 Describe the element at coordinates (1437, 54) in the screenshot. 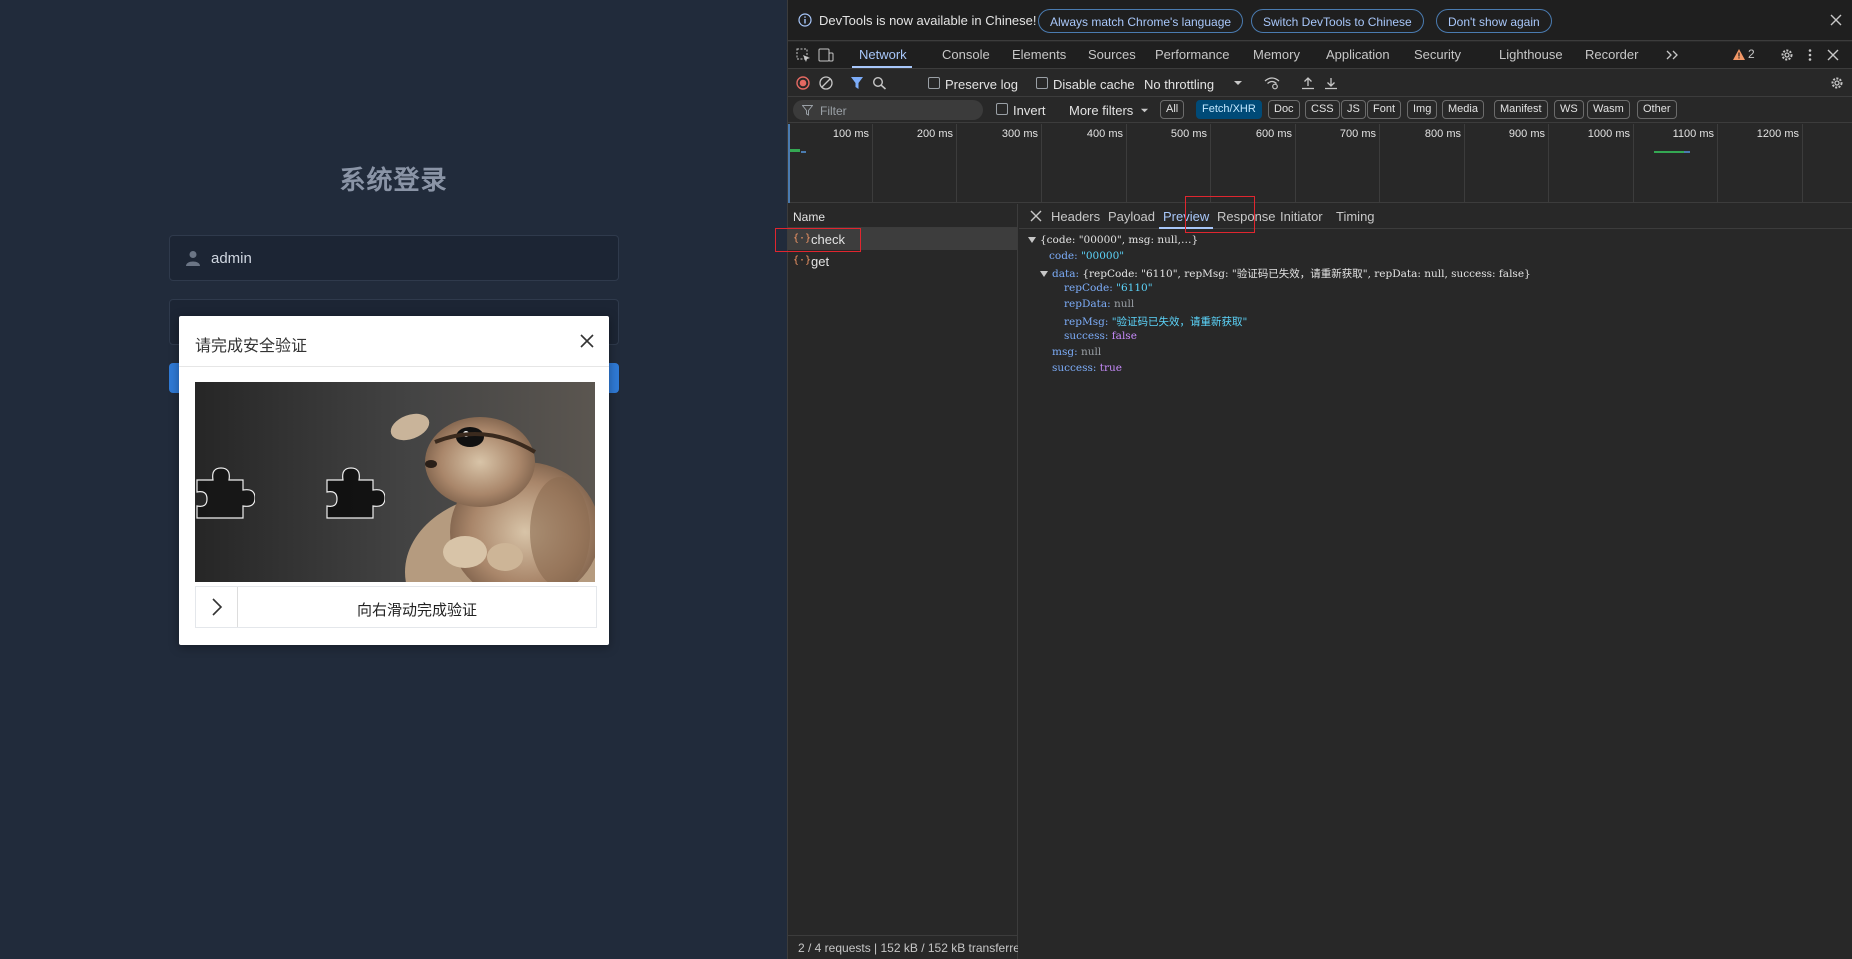

I see `tab-security: Security` at that location.